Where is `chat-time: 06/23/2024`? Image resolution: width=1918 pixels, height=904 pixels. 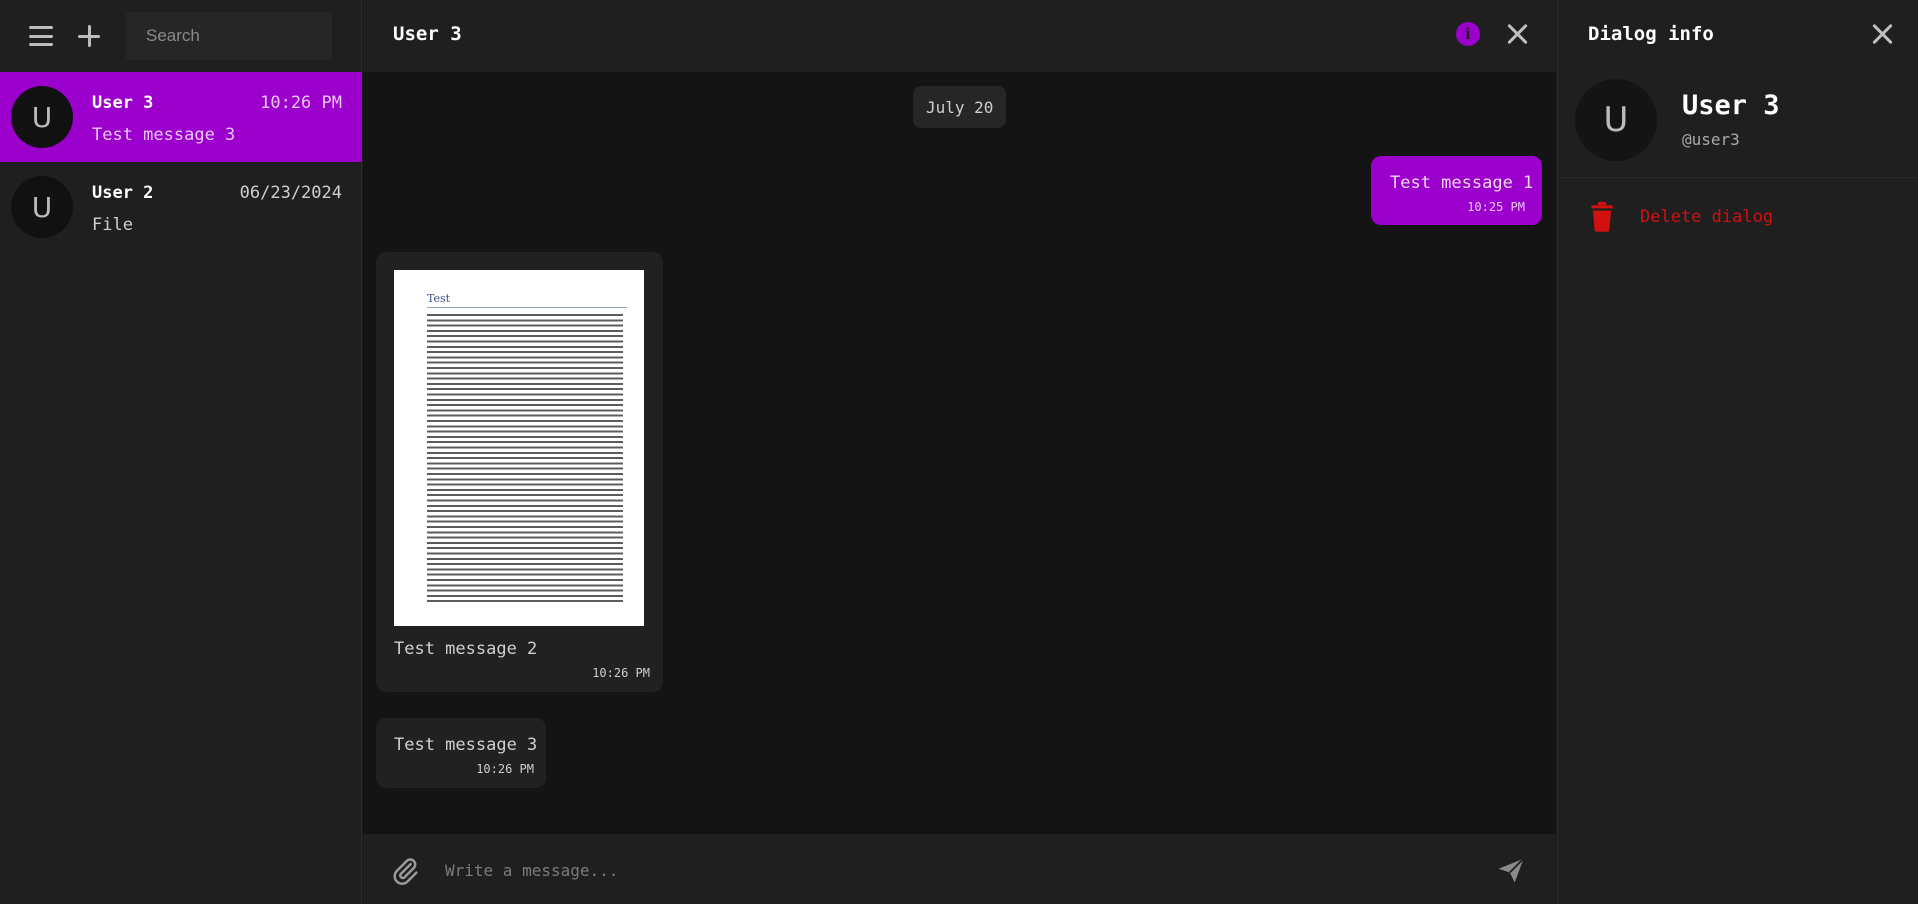
chat-time: 06/23/2024 is located at coordinates (290, 193).